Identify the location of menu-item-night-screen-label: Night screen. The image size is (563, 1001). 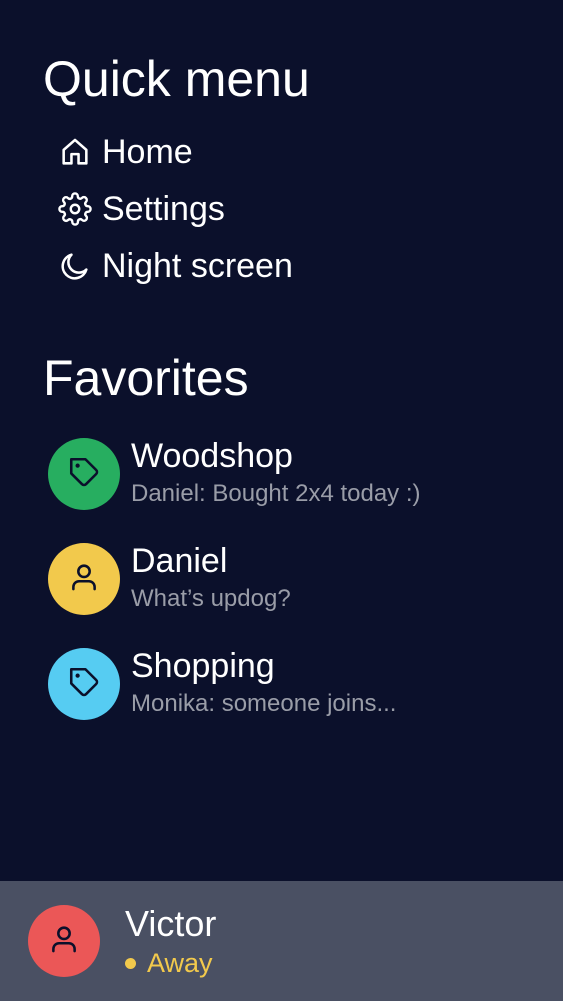
(197, 265).